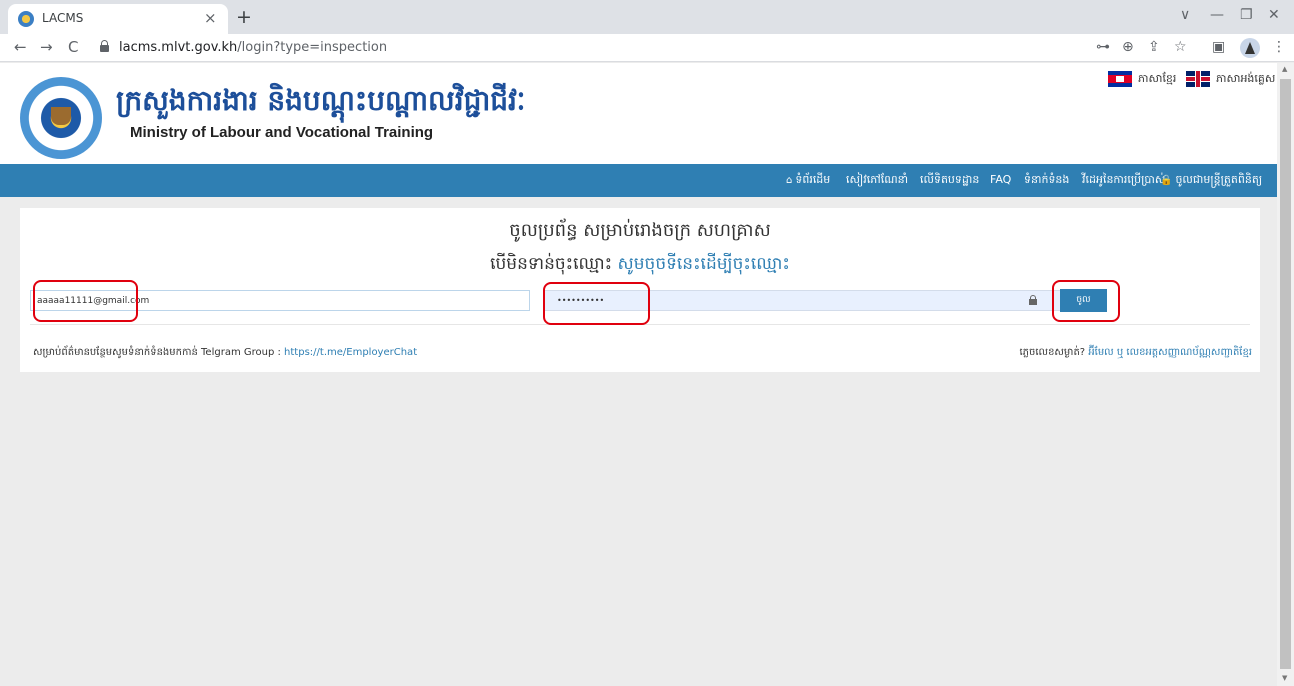 This screenshot has height=686, width=1294. I want to click on password-field, so click(804, 300).